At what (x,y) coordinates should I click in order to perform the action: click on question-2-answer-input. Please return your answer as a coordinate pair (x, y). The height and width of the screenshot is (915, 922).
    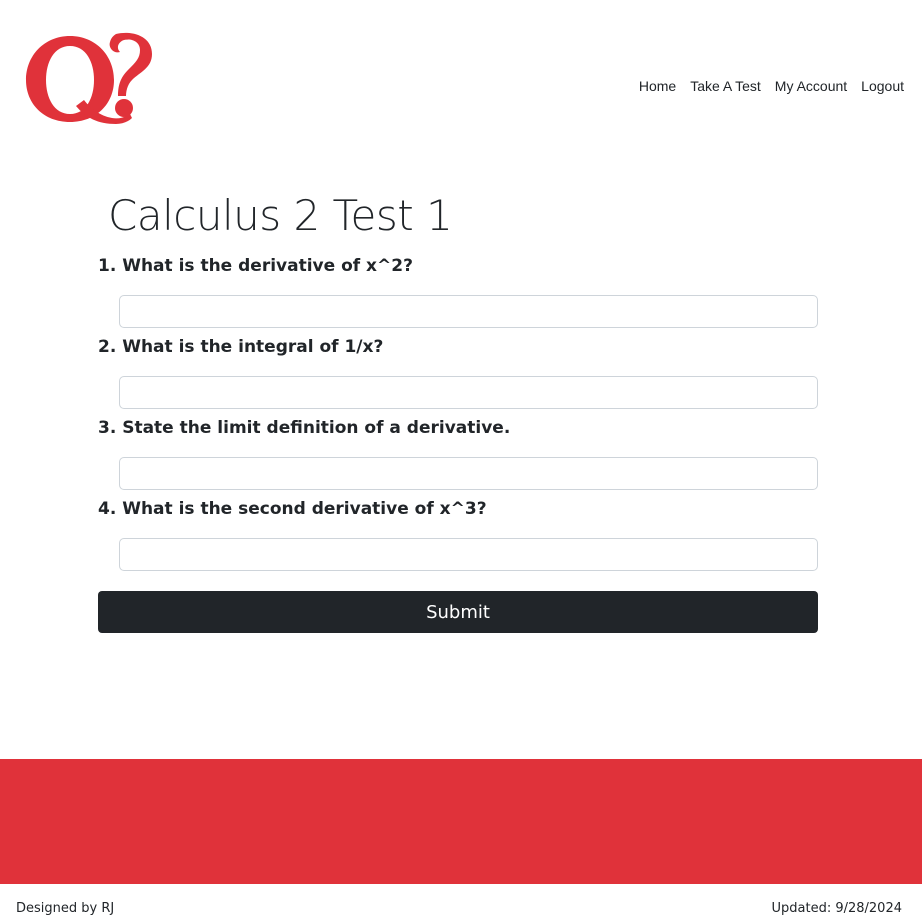
    Looking at the image, I should click on (468, 392).